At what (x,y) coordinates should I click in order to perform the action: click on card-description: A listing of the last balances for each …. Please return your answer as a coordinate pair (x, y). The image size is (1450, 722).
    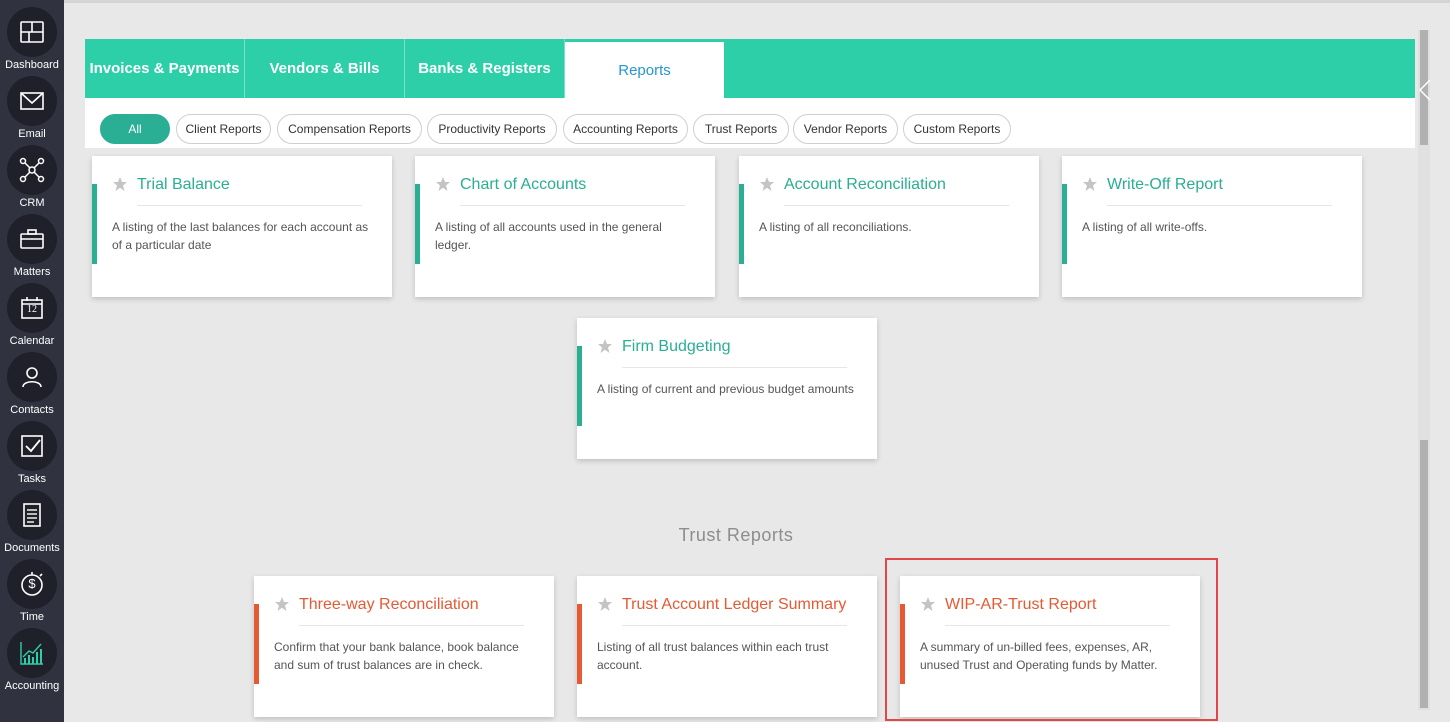
    Looking at the image, I should click on (240, 236).